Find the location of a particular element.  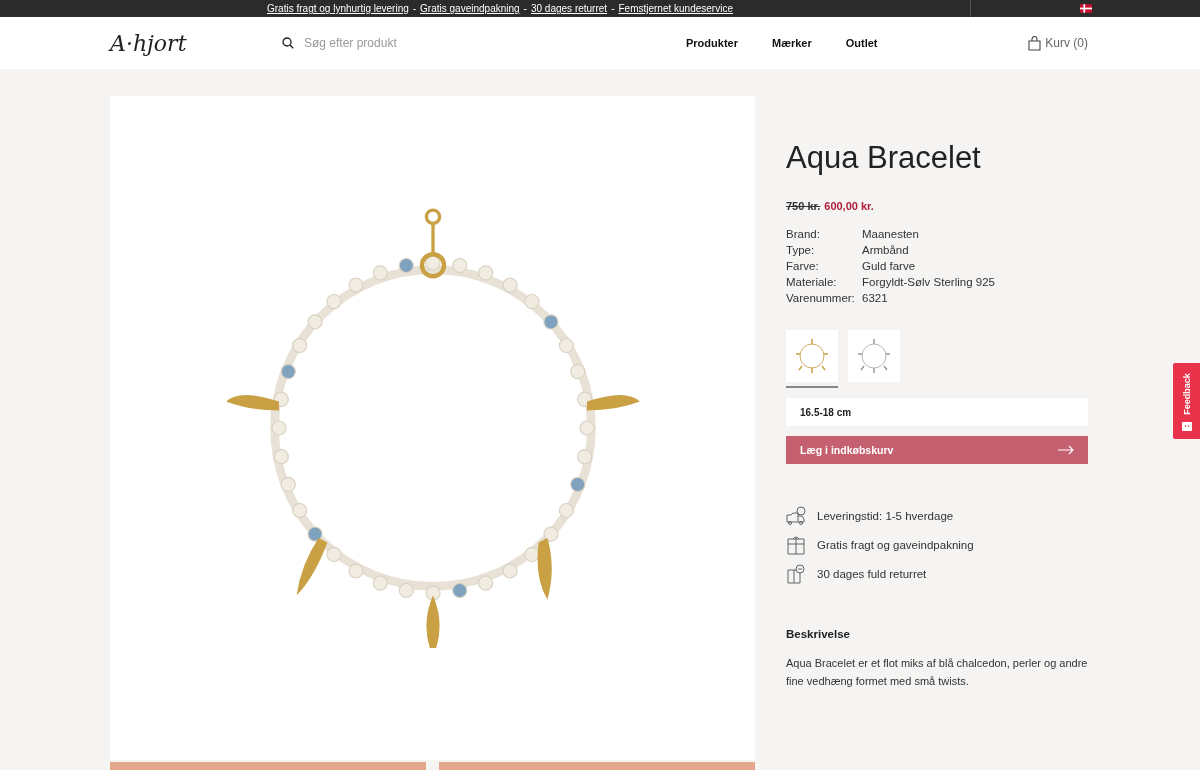

spec-value: 6321 is located at coordinates (875, 298).